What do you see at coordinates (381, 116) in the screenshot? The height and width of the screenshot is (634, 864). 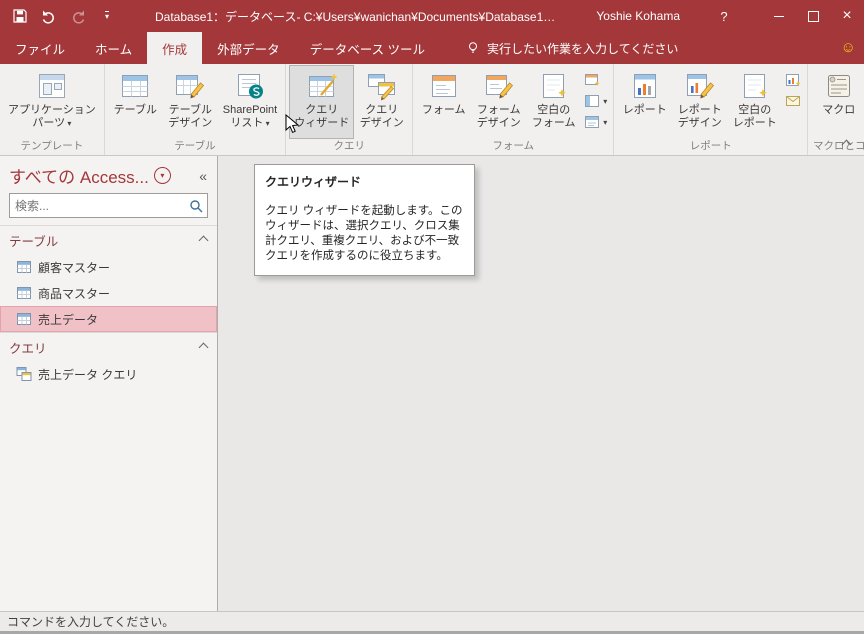 I see `query-design-label: クエリ デザイン` at bounding box center [381, 116].